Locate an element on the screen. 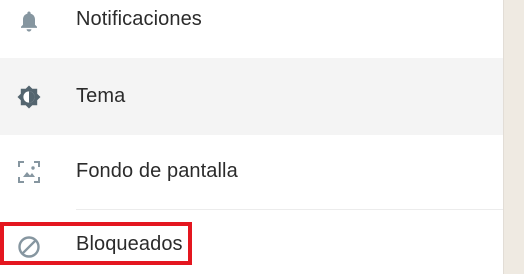  wallpaper-label: Fondo de pantalla is located at coordinates (157, 171).